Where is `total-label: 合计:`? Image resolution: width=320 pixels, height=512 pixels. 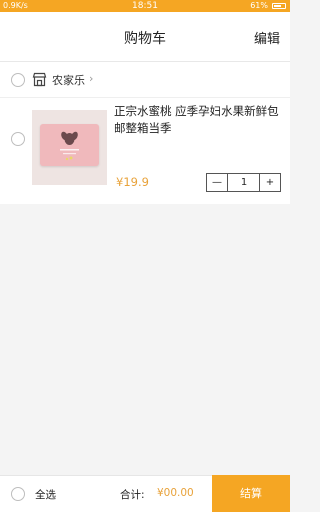 total-label: 合计: is located at coordinates (132, 495).